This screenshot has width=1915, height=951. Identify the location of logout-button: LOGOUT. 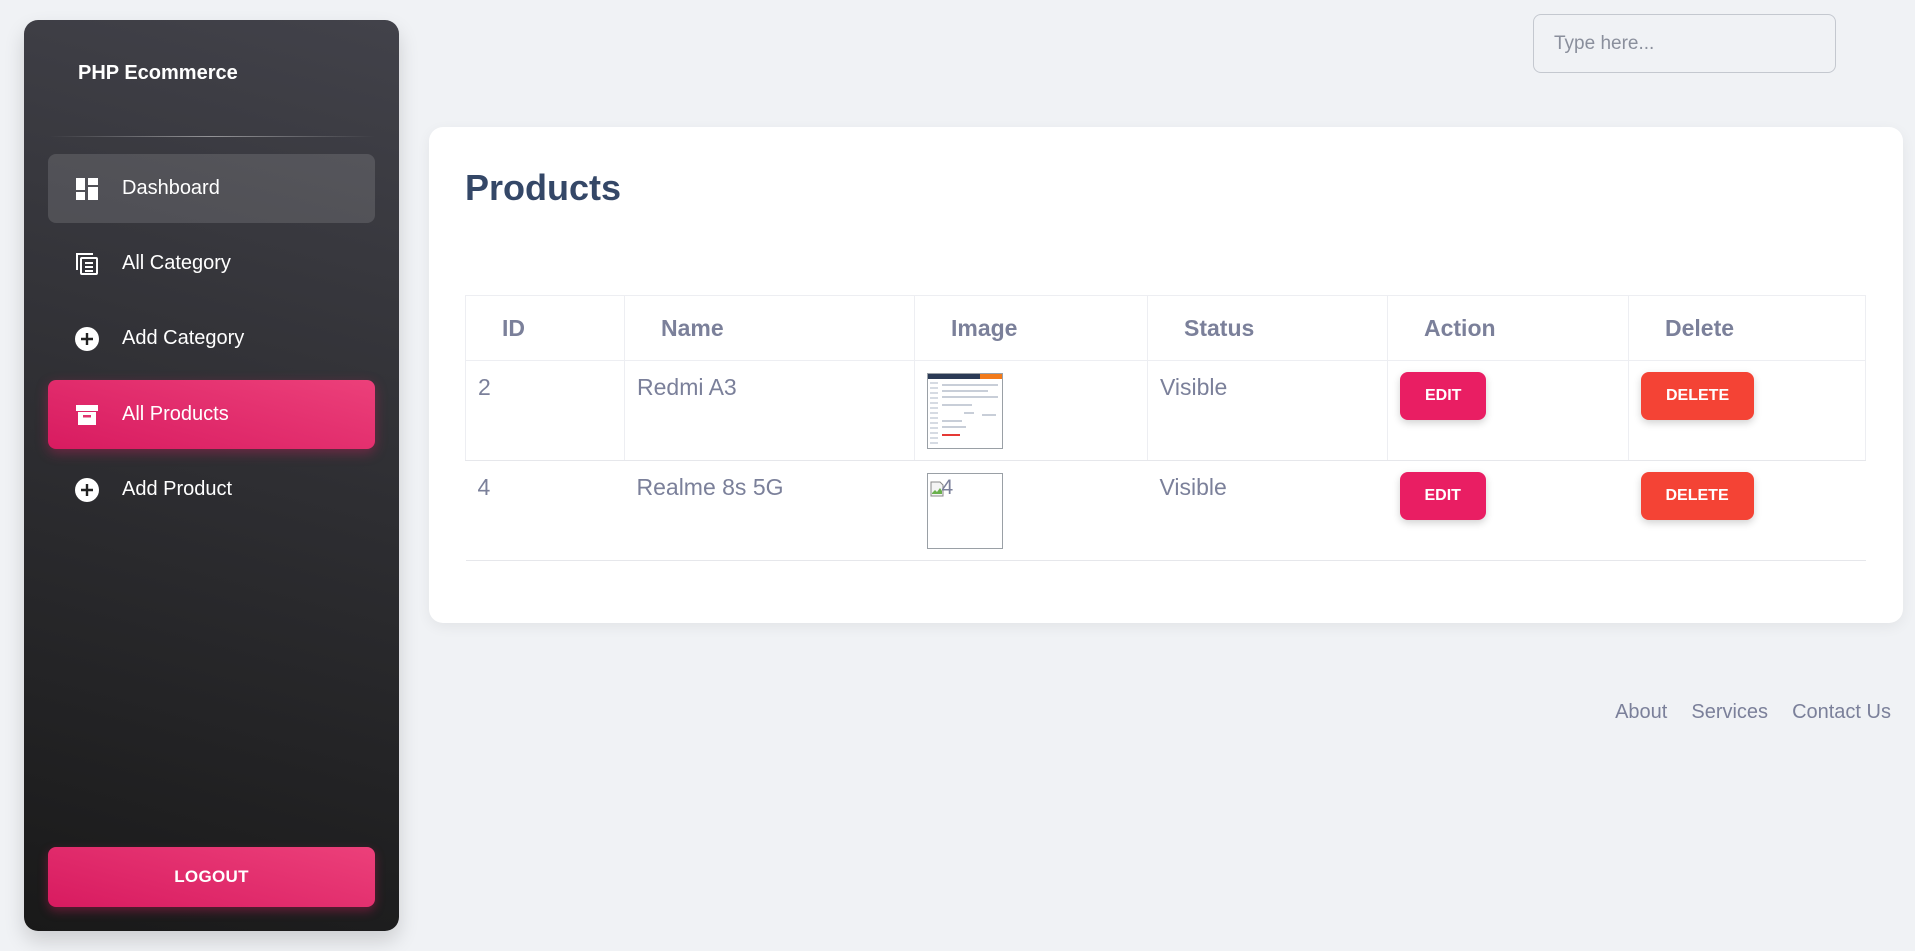
(211, 877).